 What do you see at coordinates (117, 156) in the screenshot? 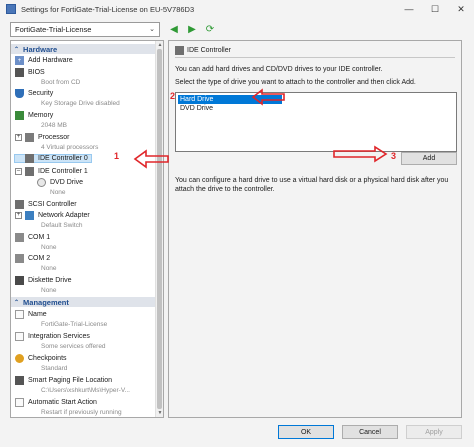
I see `annotation-label-1: 1` at bounding box center [117, 156].